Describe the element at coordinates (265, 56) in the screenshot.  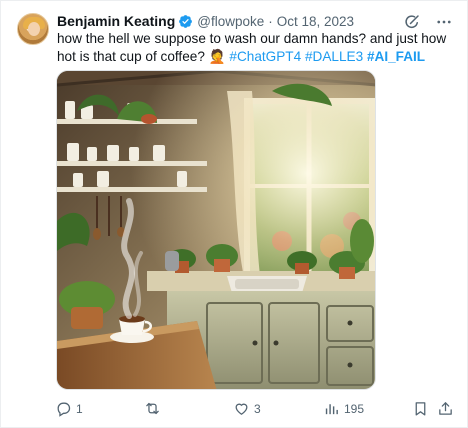
I see `hashtag-chatgpt4: #ChatGPT4` at that location.